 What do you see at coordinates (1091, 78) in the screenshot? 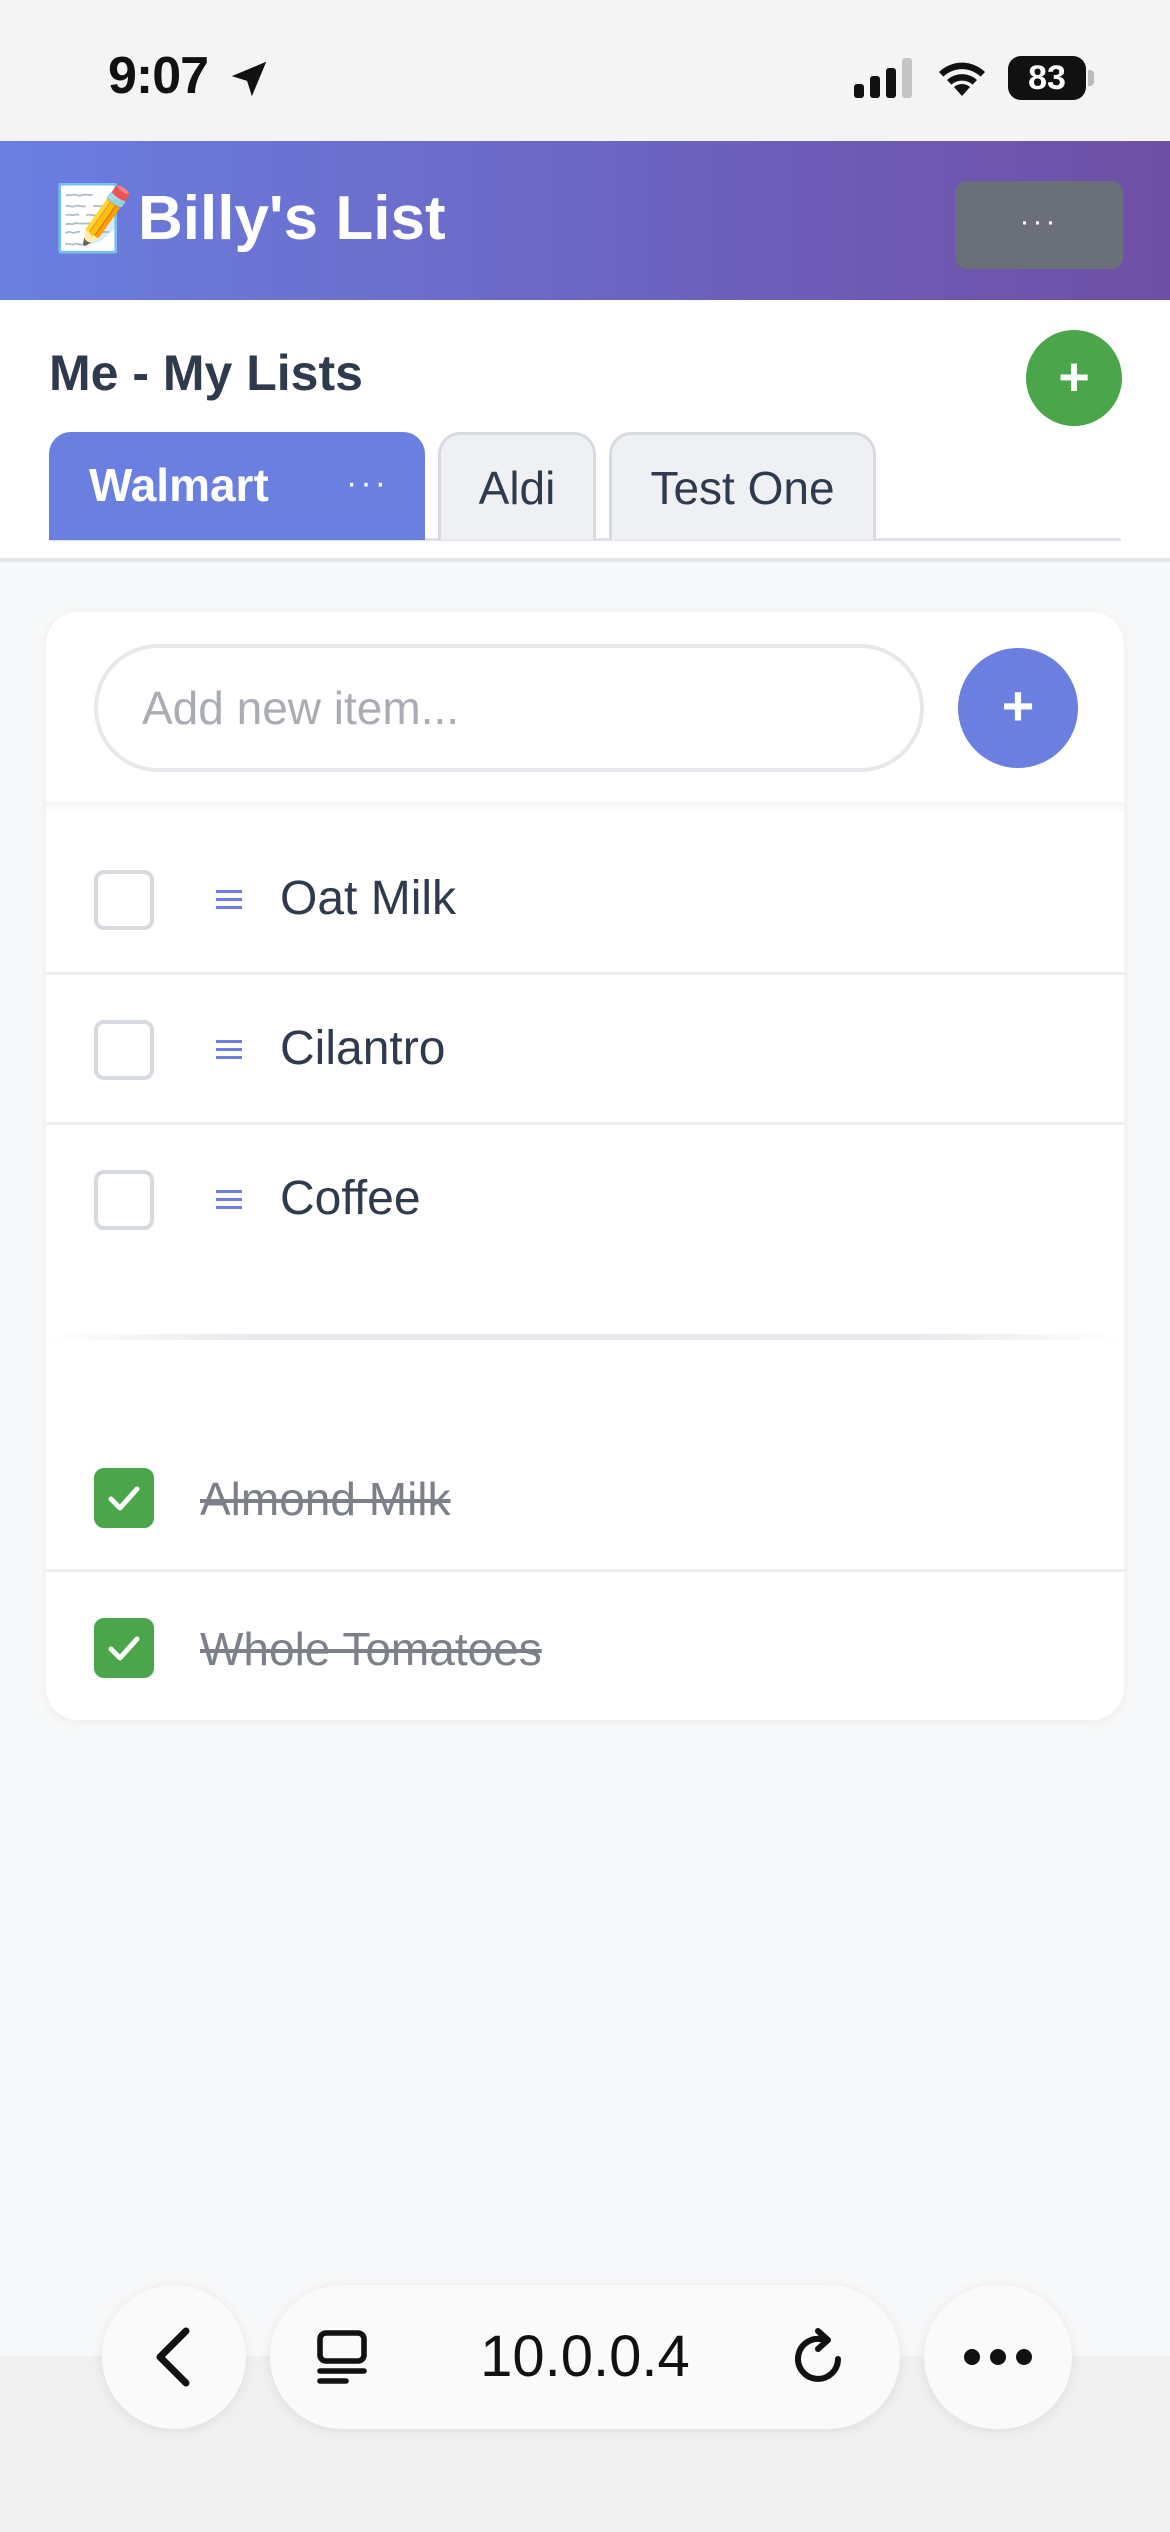
I see `battery-tip` at bounding box center [1091, 78].